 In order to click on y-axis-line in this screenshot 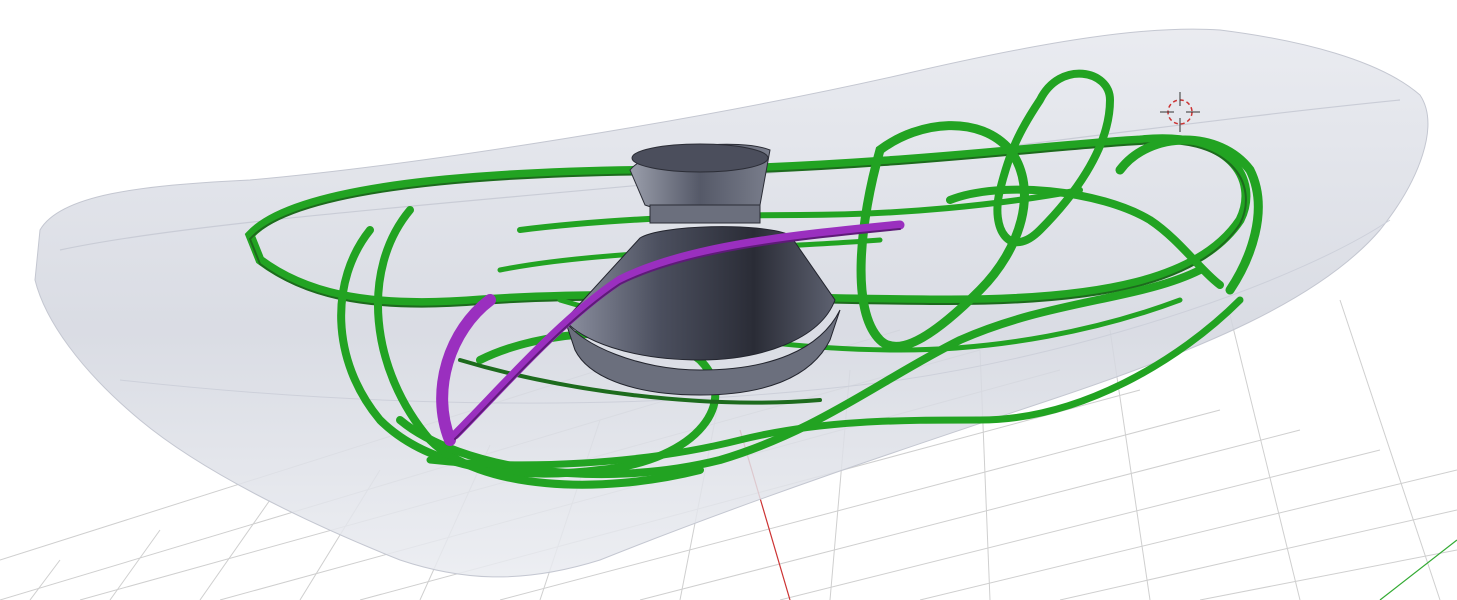, I will do `click(1418, 569)`.